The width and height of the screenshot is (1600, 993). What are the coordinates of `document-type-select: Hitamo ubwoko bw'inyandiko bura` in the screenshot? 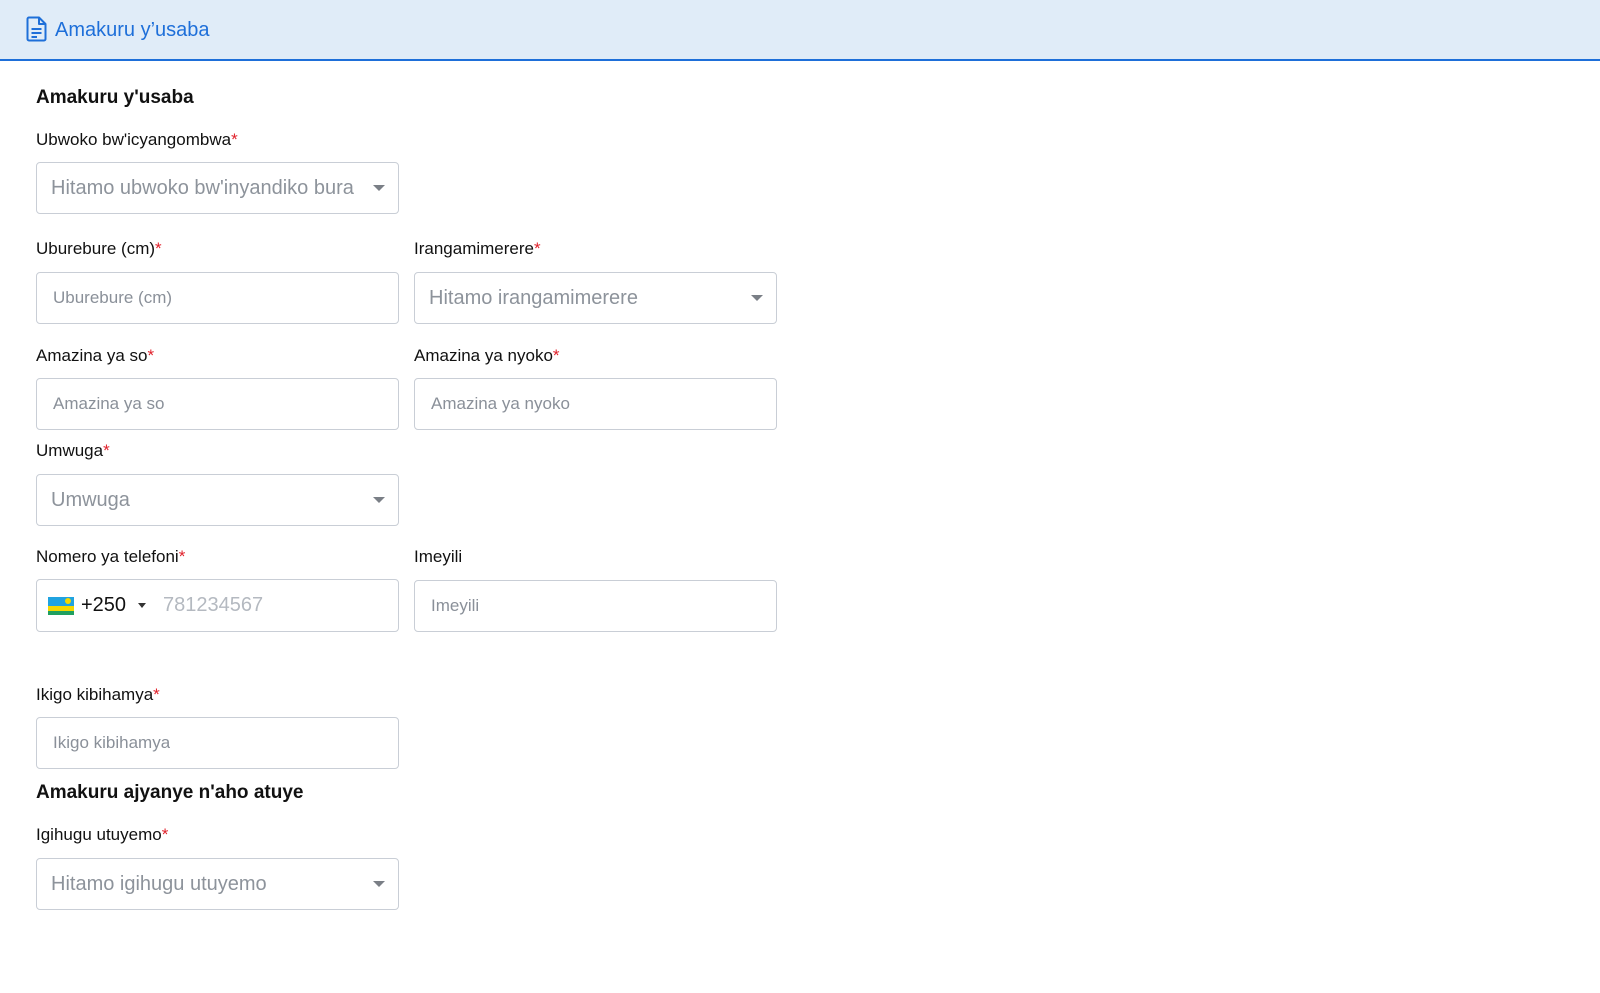 It's located at (217, 188).